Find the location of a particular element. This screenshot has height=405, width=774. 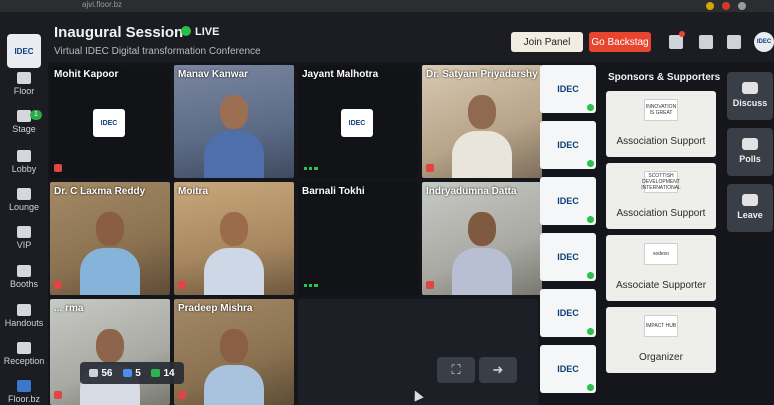

sidebar-item-reception: Reception is located at coordinates (24, 354).